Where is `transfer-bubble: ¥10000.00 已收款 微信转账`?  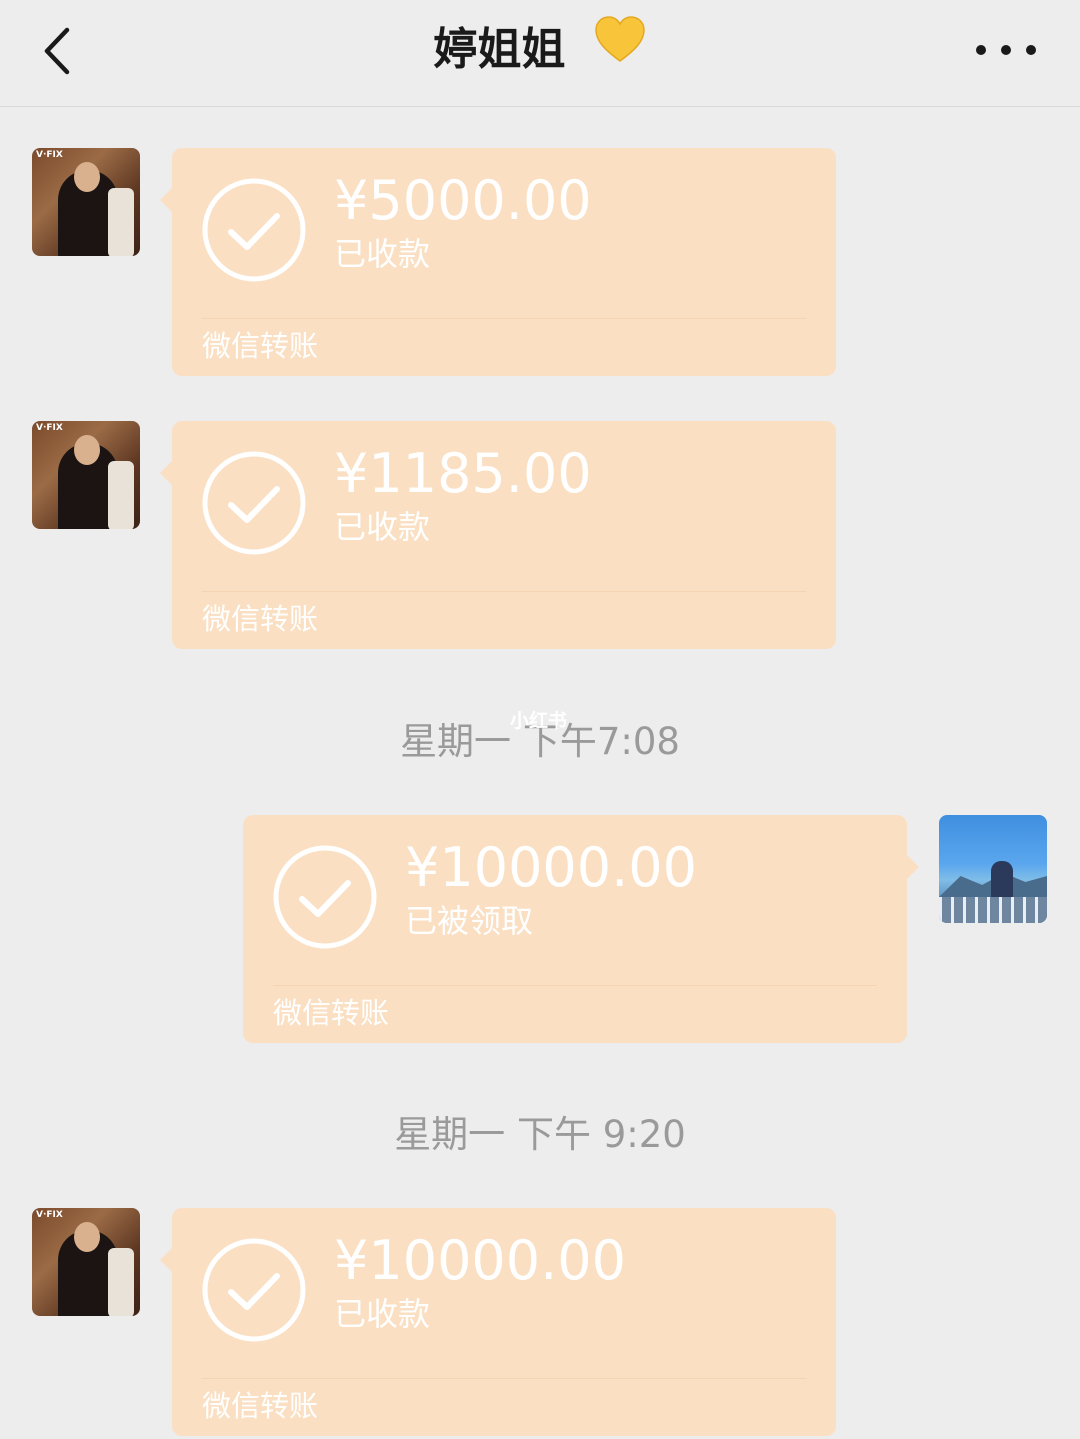 transfer-bubble: ¥10000.00 已收款 微信转账 is located at coordinates (498, 1322).